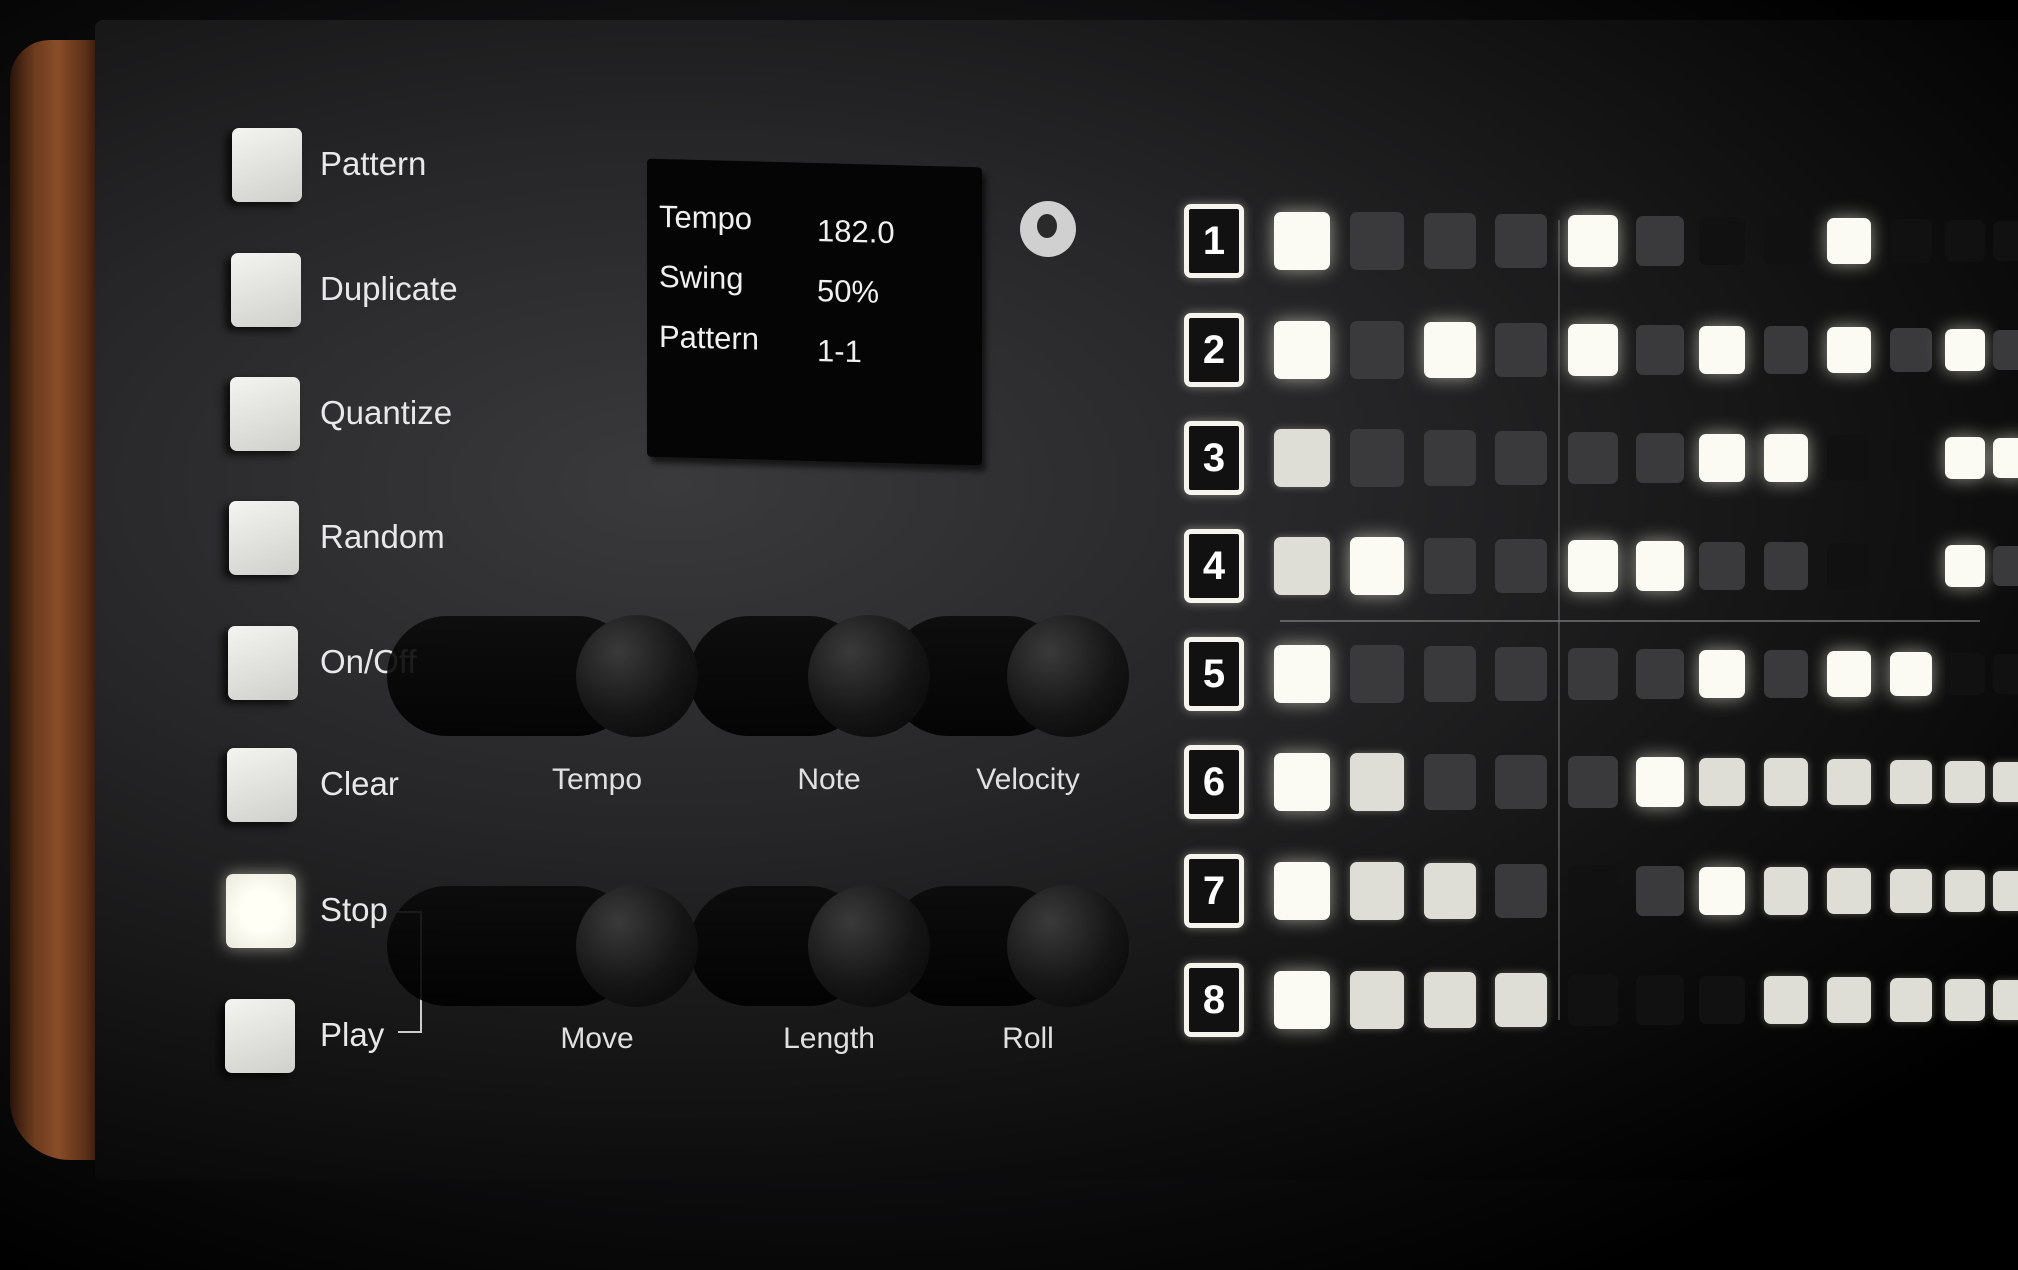 Image resolution: width=2018 pixels, height=1270 pixels. I want to click on track-number-4: 4, so click(1214, 566).